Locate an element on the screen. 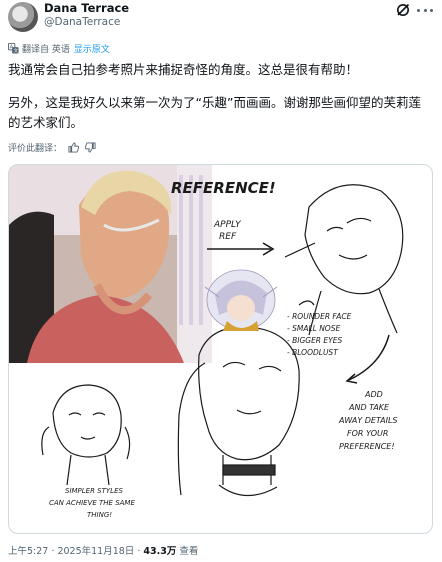  author-display-name: Dana Terrace is located at coordinates (86, 8).